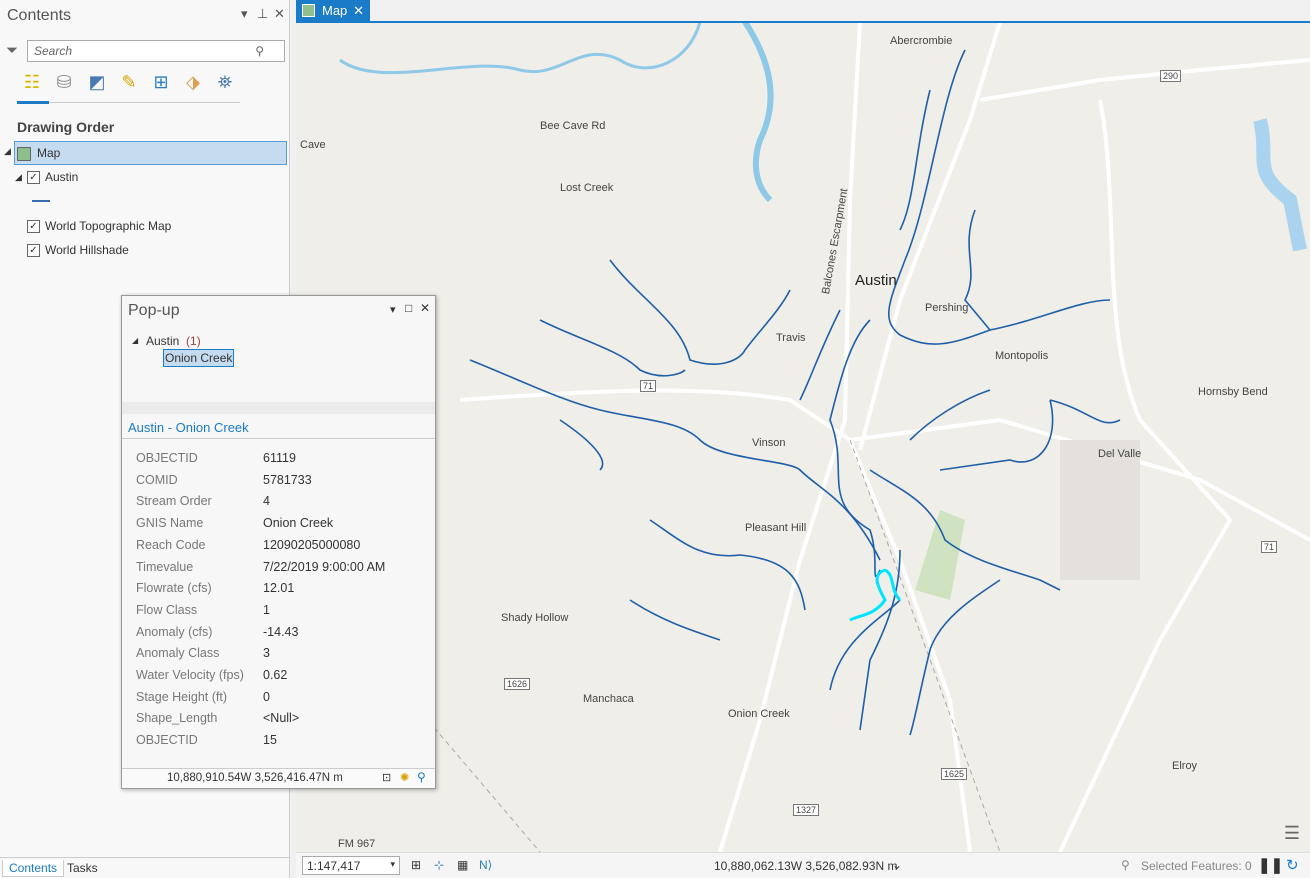 The width and height of the screenshot is (1310, 878). Describe the element at coordinates (298, 523) in the screenshot. I see `field-value: Onion Creek` at that location.